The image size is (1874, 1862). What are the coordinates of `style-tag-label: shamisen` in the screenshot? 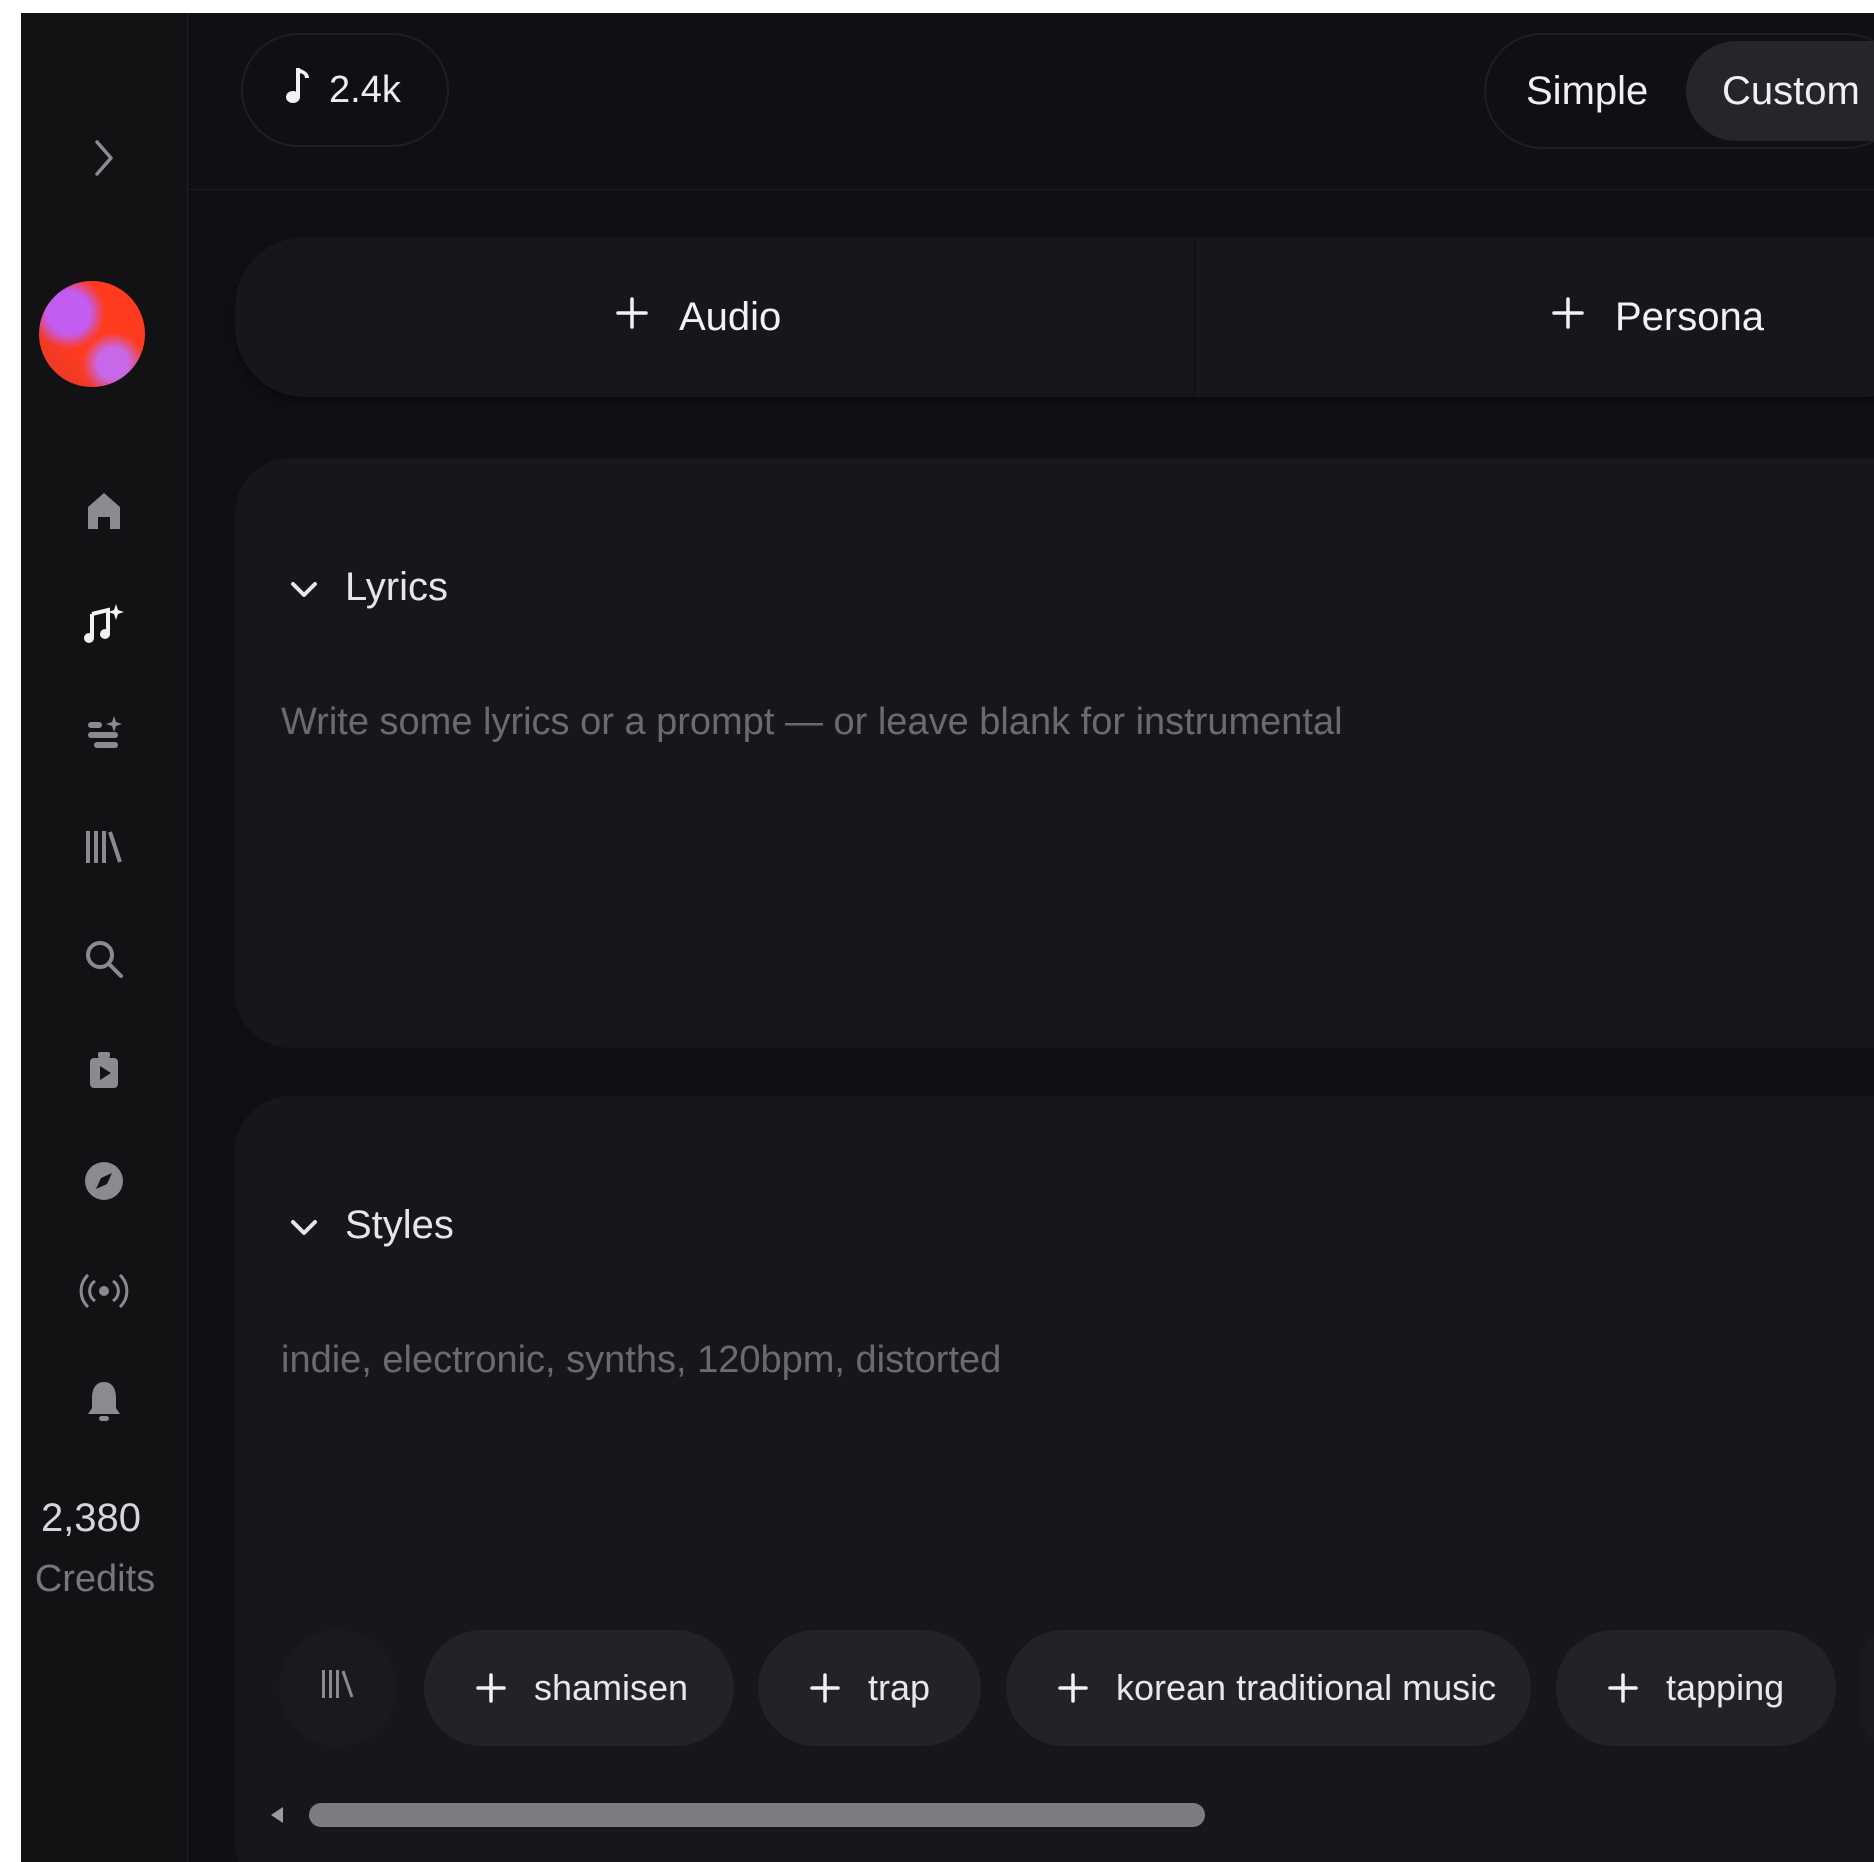 It's located at (611, 1687).